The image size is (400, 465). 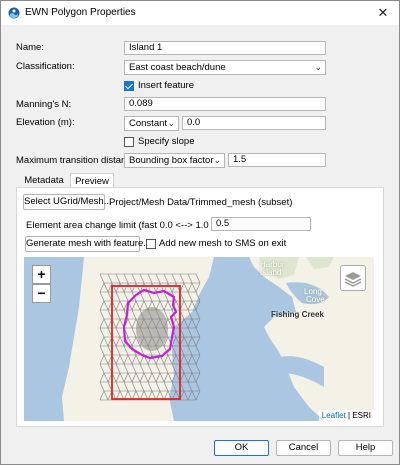 I want to click on map-label-island: Island, so click(x=271, y=272).